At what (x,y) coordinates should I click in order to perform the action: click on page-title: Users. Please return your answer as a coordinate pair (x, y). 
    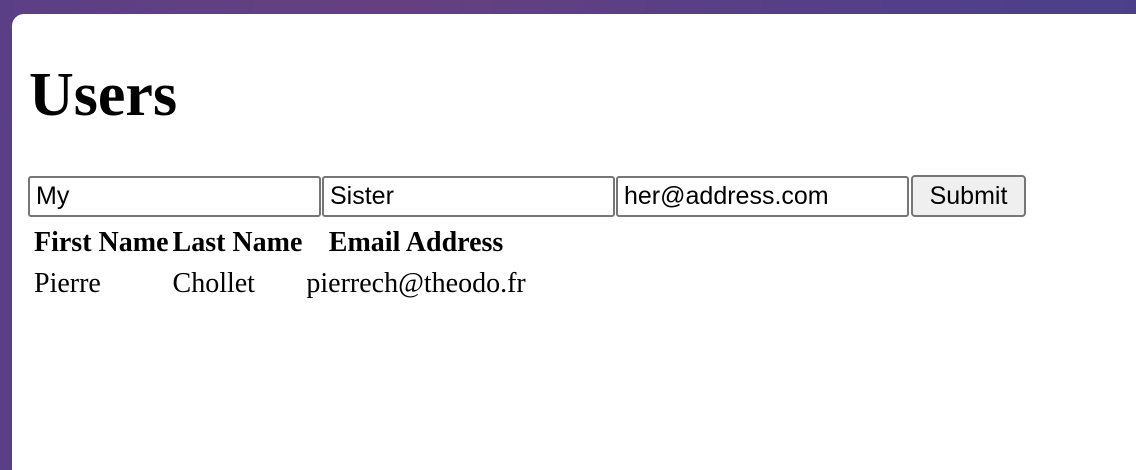
    Looking at the image, I should click on (103, 95).